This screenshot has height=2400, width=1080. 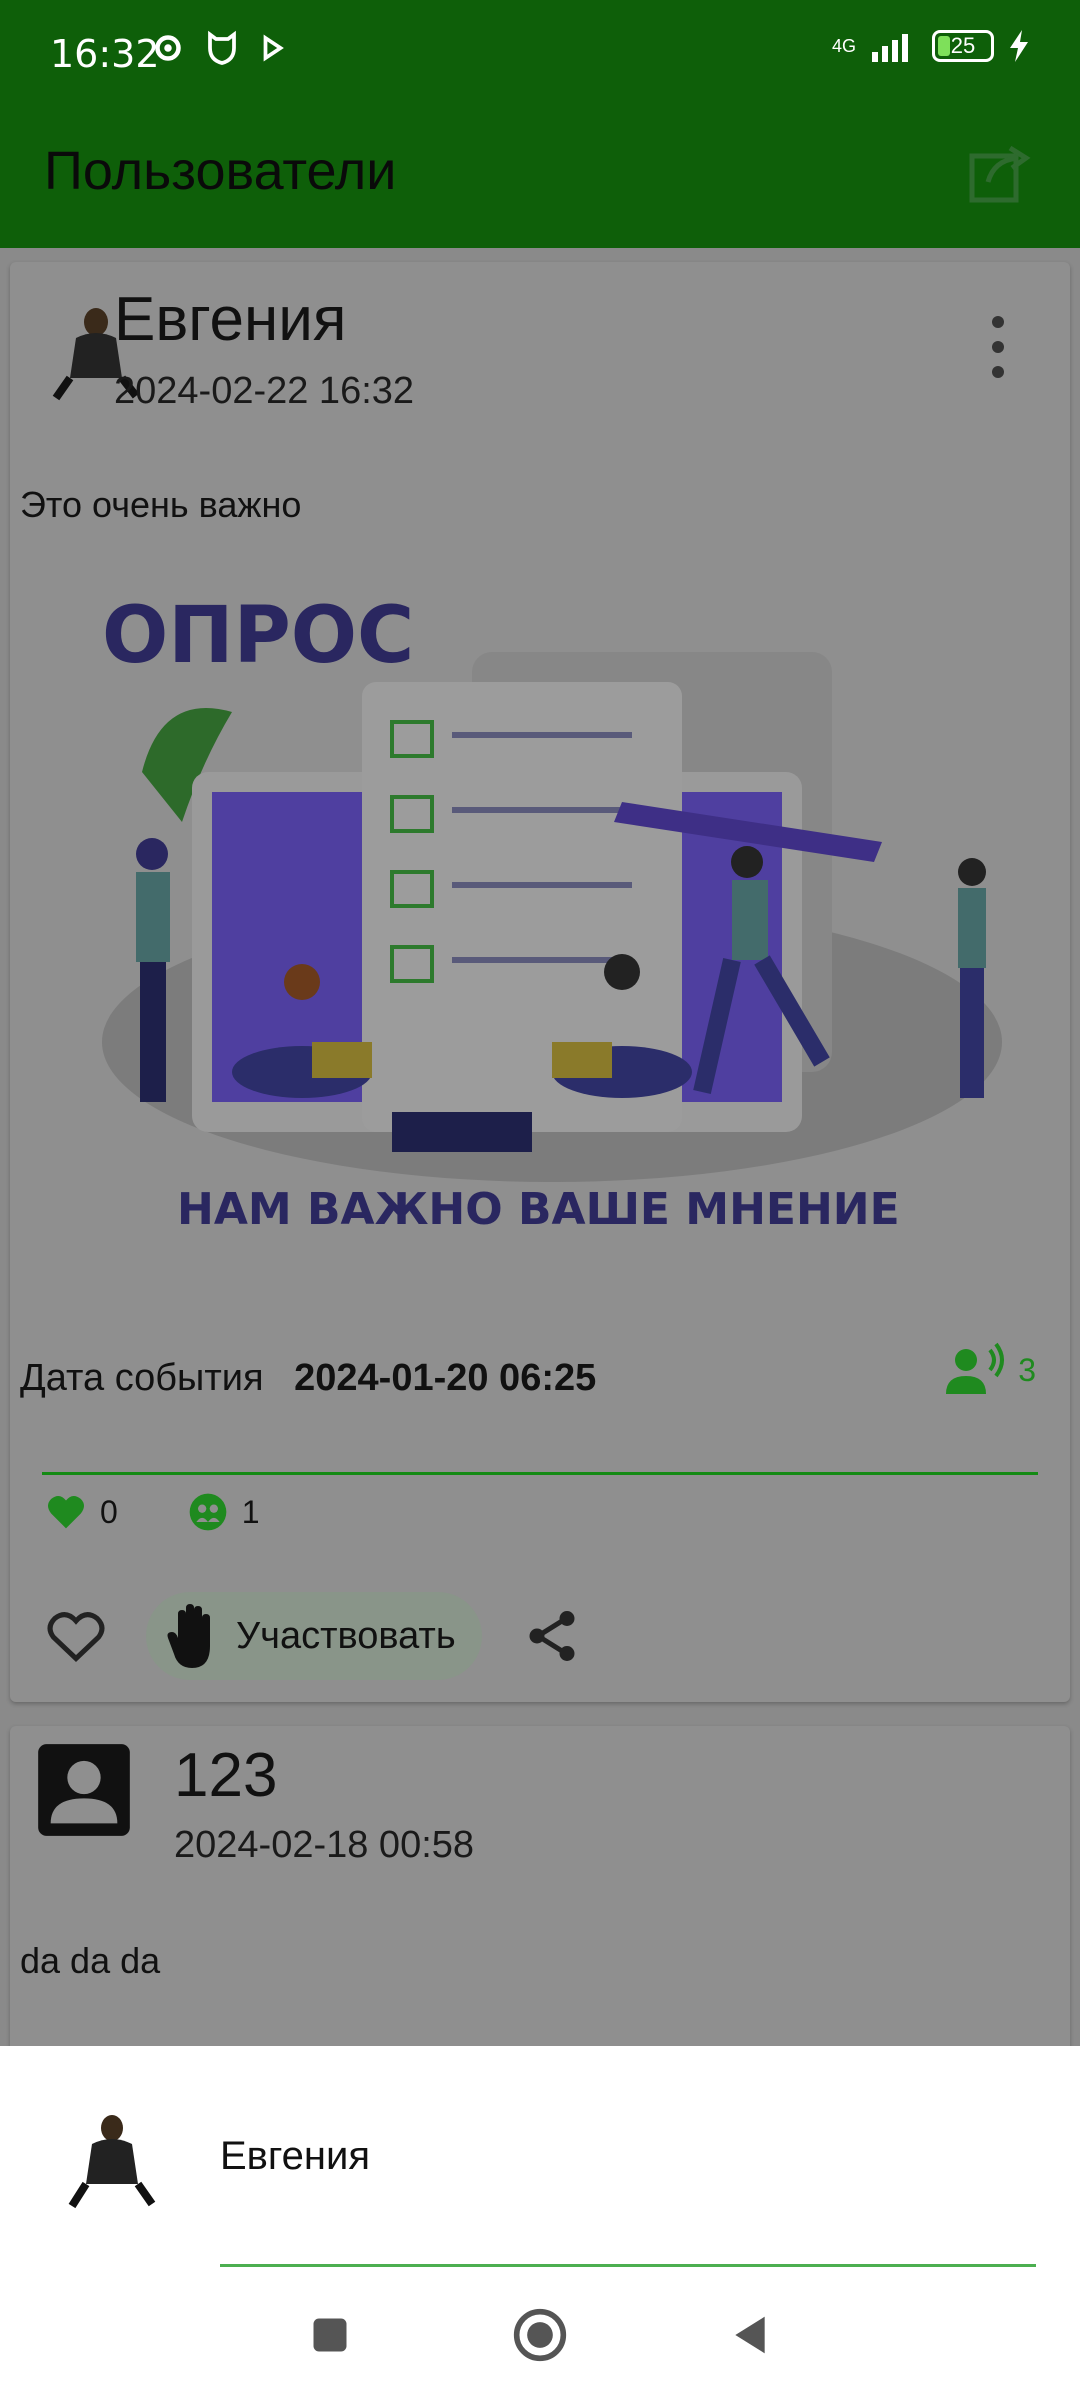 What do you see at coordinates (173, 1512) in the screenshot?
I see `reaction-counts: 0 1` at bounding box center [173, 1512].